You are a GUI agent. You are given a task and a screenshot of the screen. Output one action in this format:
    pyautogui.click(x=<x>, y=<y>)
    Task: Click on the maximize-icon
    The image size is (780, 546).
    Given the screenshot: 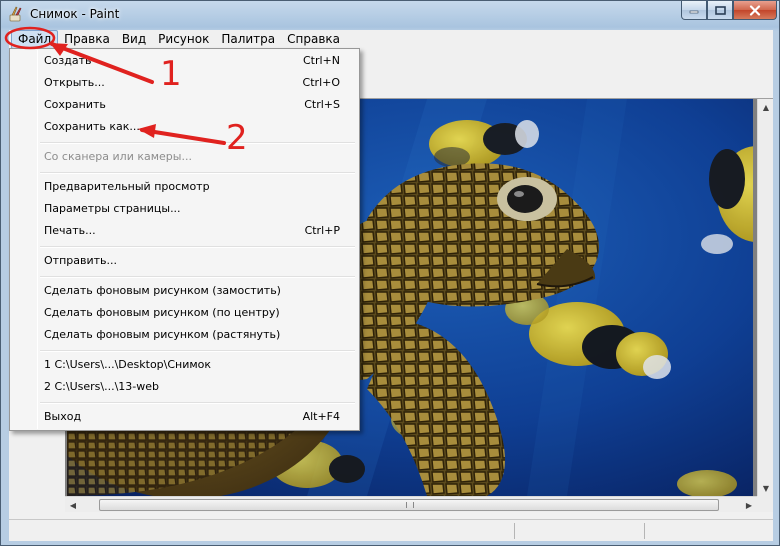 What is the action you would take?
    pyautogui.click(x=720, y=10)
    